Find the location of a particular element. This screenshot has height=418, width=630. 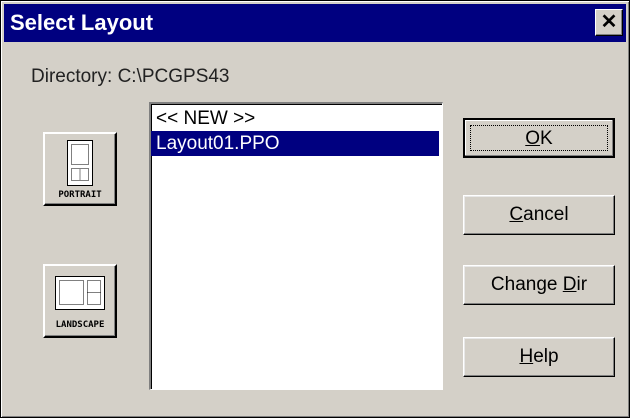

change-dir-button: Change Dir is located at coordinates (539, 285).